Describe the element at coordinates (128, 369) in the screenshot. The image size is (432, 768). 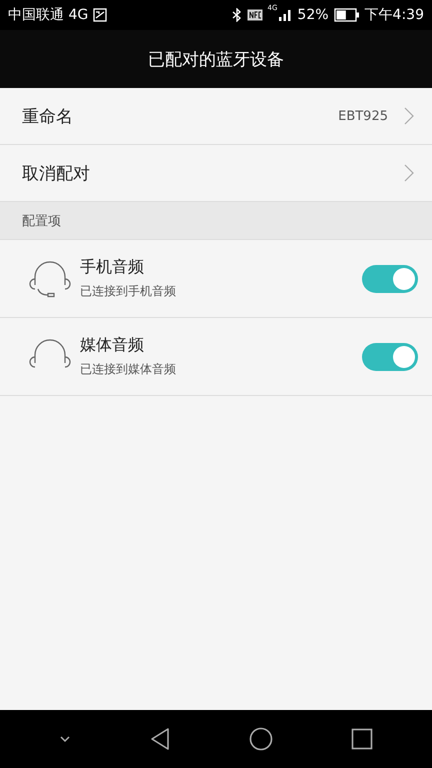
I see `profile-status: 已连接到媒体音频` at that location.